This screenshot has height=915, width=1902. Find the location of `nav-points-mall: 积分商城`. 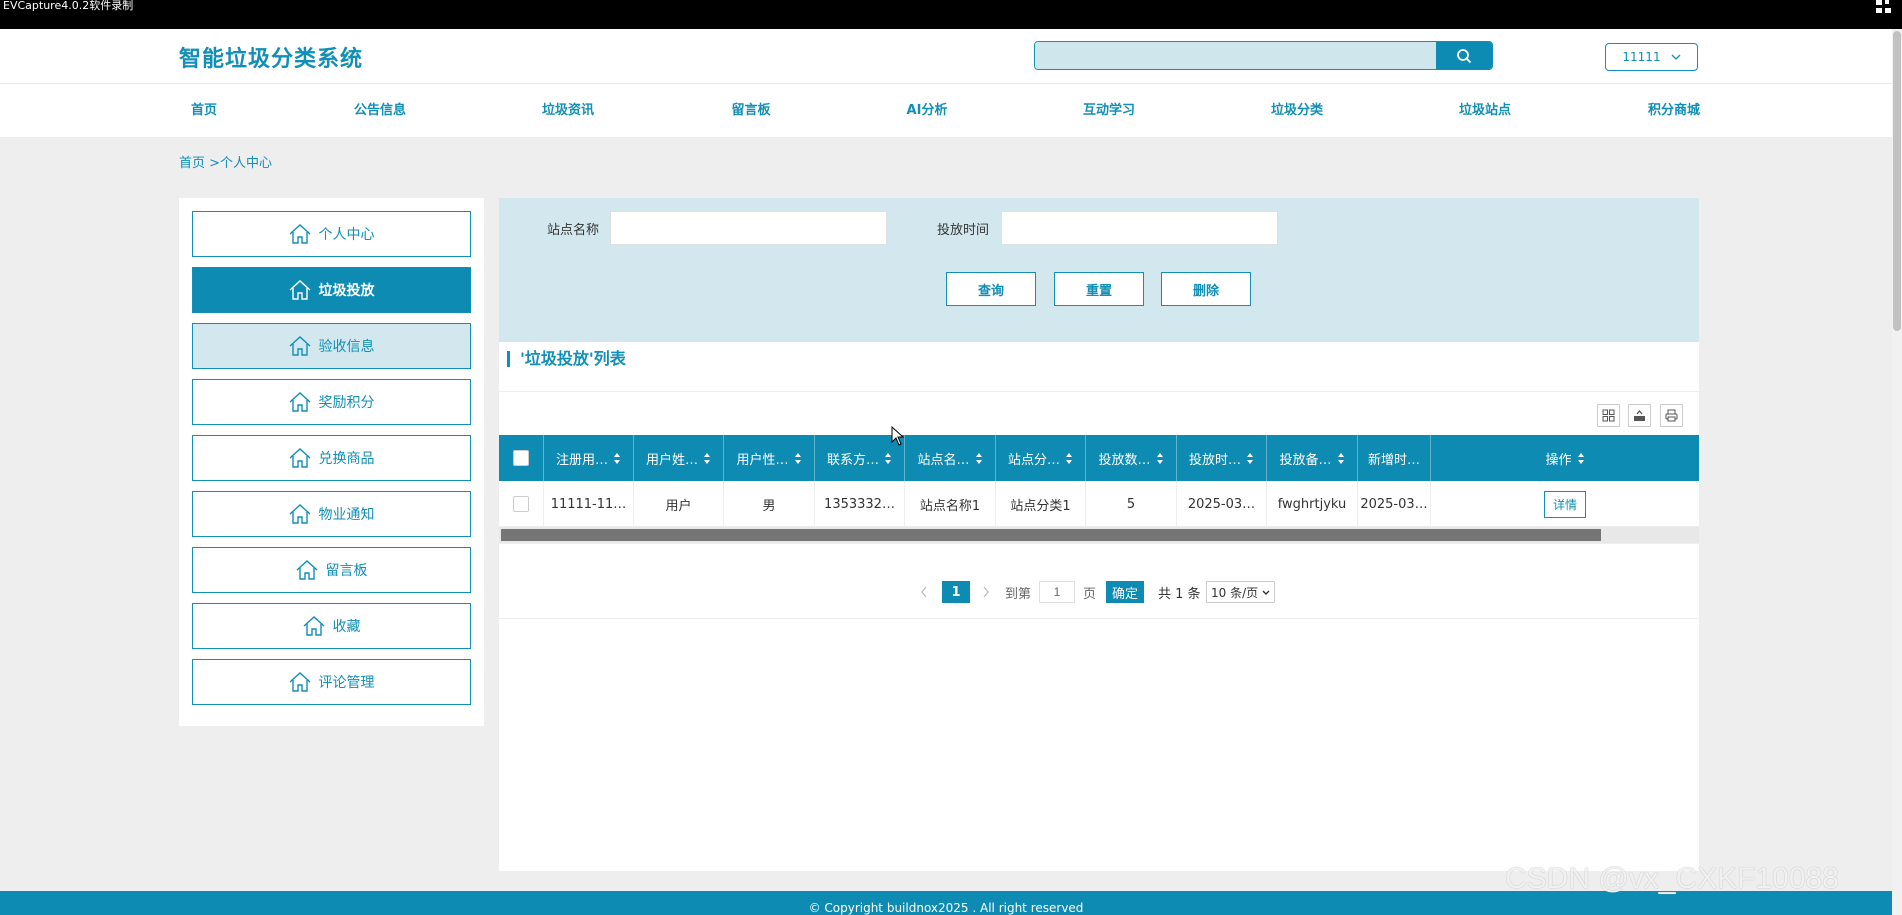

nav-points-mall: 积分商城 is located at coordinates (1674, 111).